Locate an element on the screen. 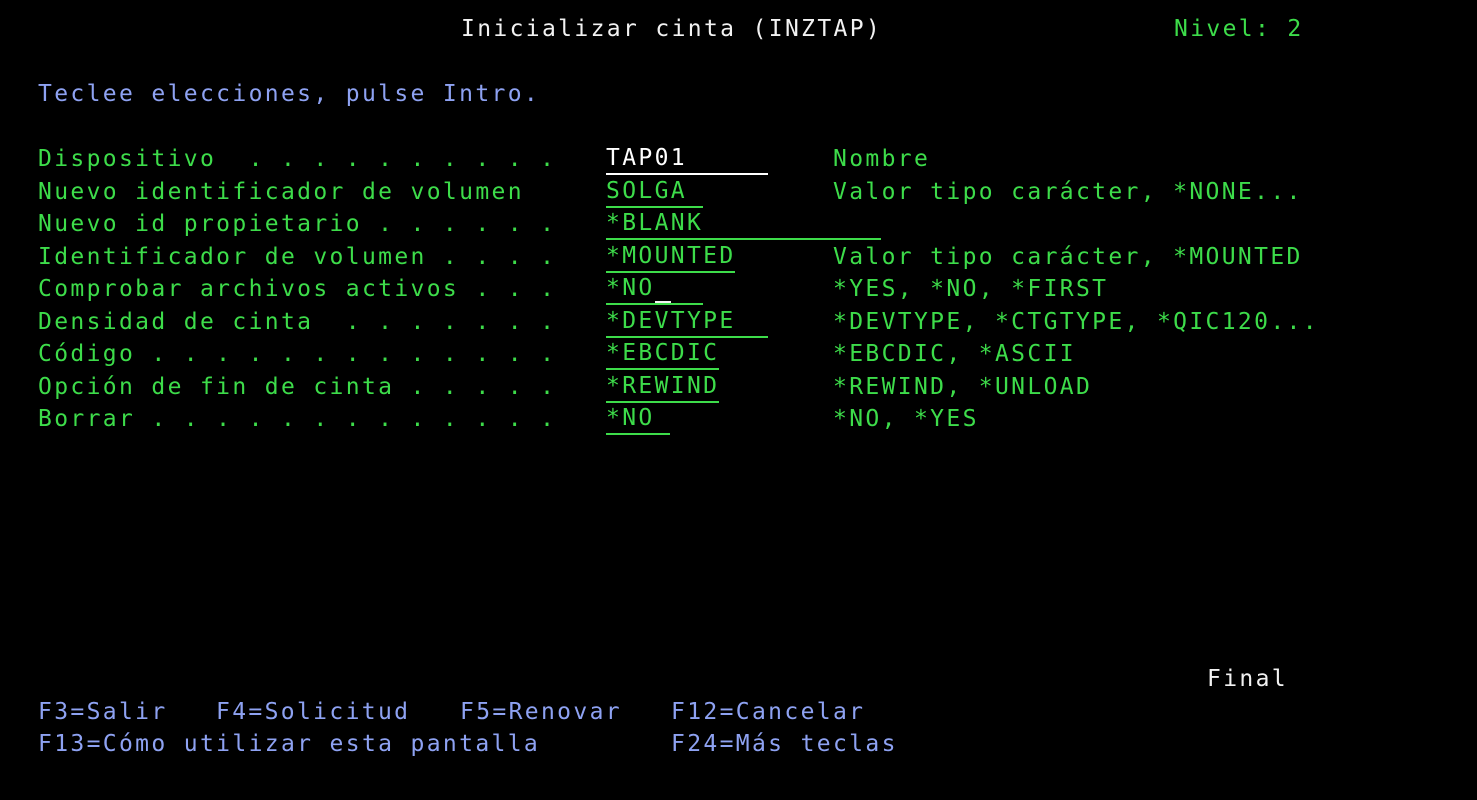  param-label: Comprobar archivos activos . . . is located at coordinates (297, 289).